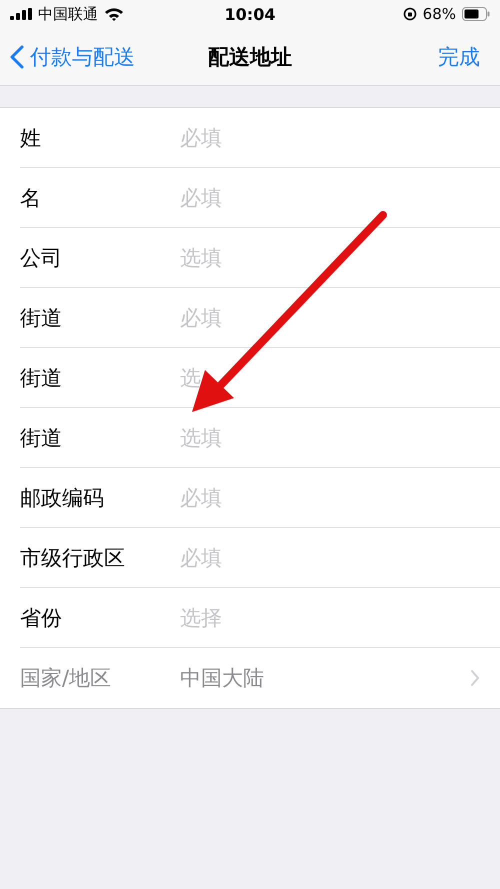 This screenshot has width=500, height=889. I want to click on field-label: 名, so click(31, 198).